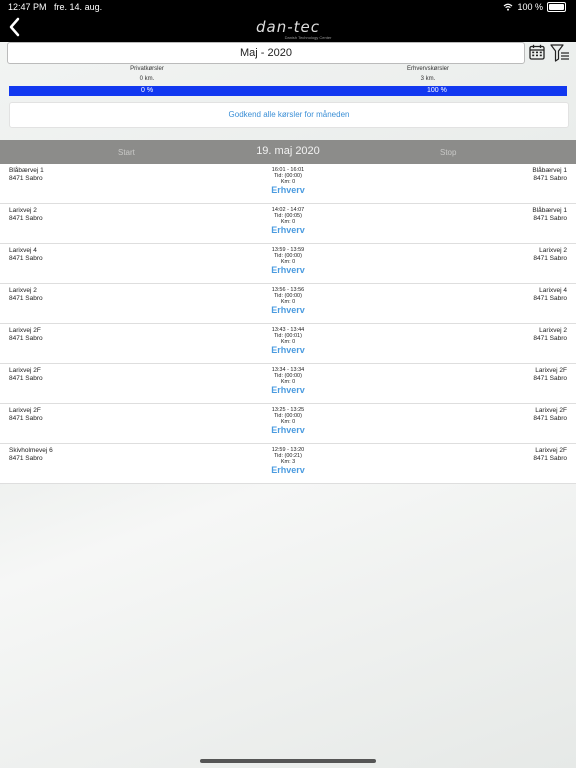 The width and height of the screenshot is (576, 768). Describe the element at coordinates (288, 27) in the screenshot. I see `logo-text: dan-tec` at that location.